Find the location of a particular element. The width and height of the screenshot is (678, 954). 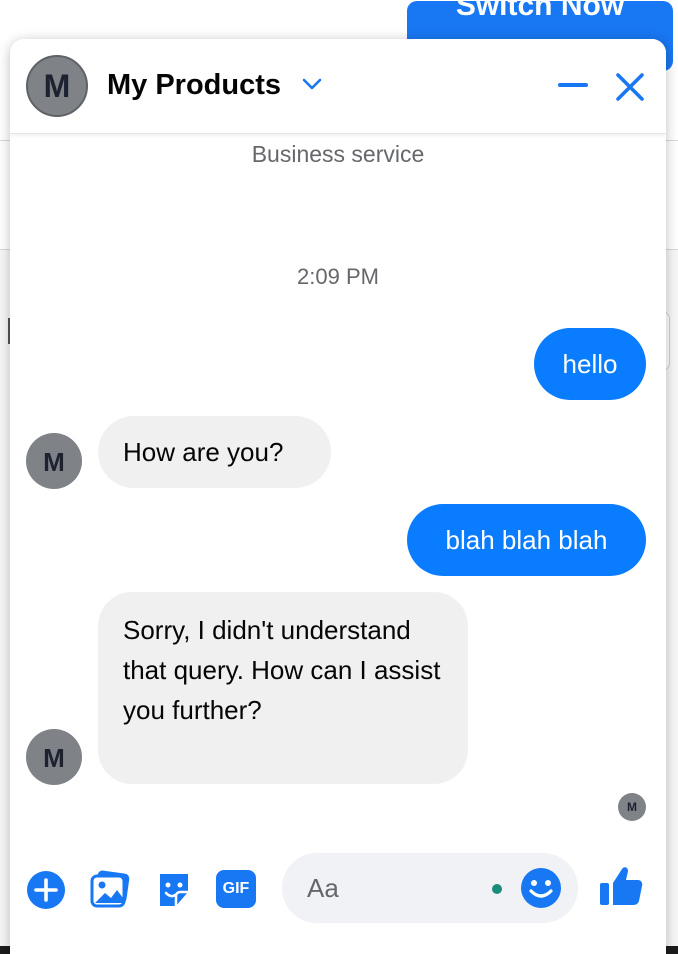

incoming-message: How are you? is located at coordinates (214, 452).